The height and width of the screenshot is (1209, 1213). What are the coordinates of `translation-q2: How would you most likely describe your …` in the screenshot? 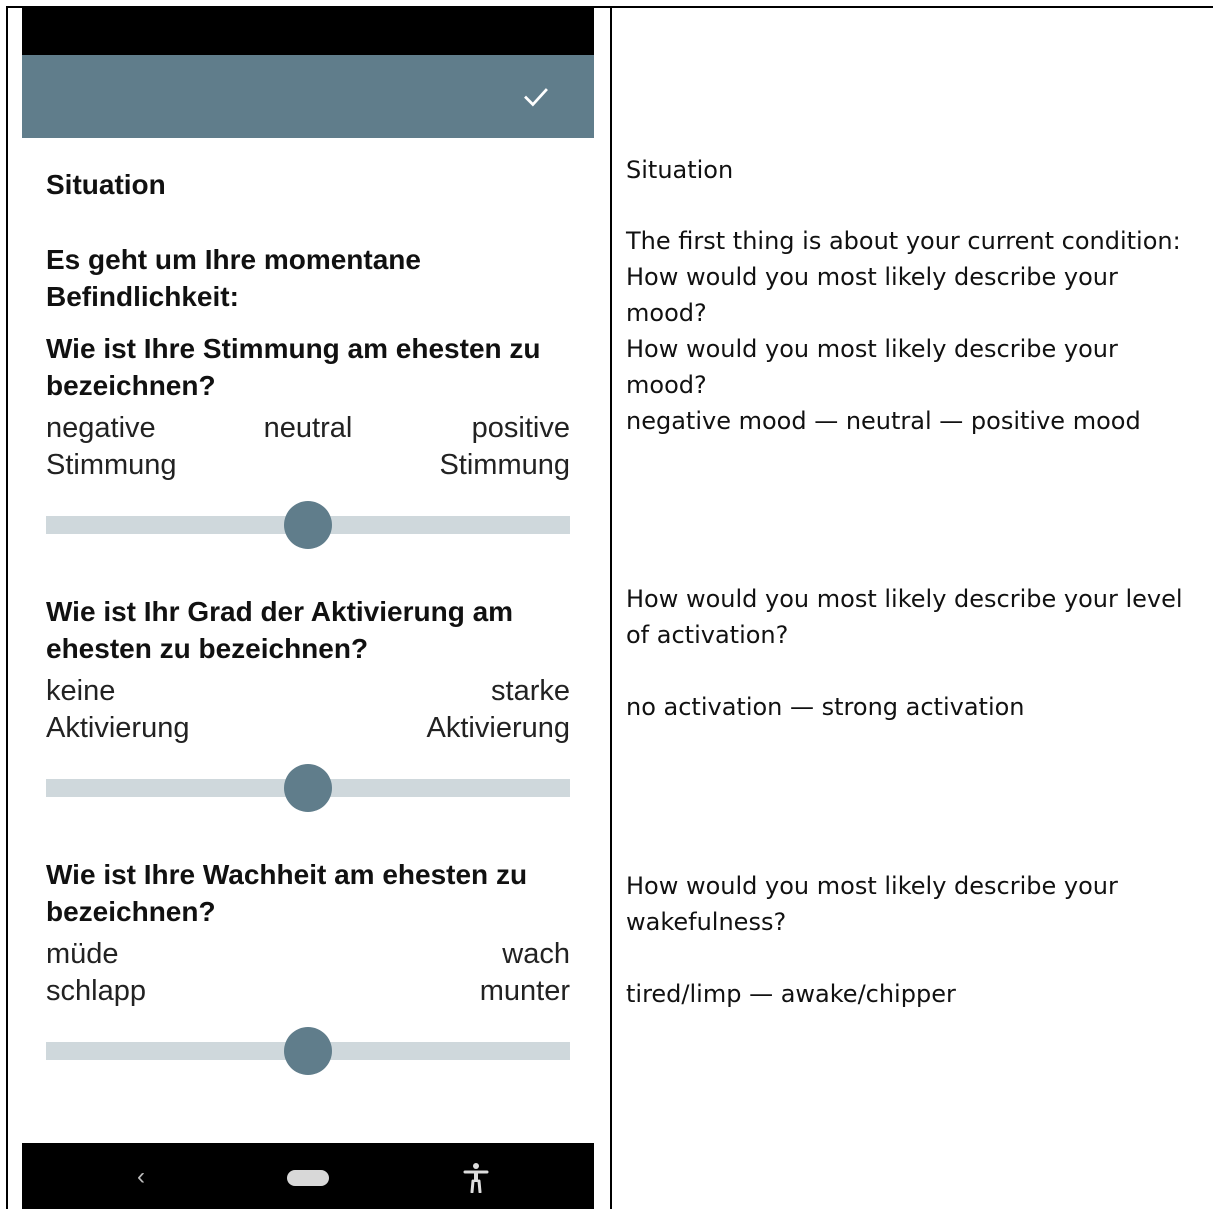 It's located at (904, 617).